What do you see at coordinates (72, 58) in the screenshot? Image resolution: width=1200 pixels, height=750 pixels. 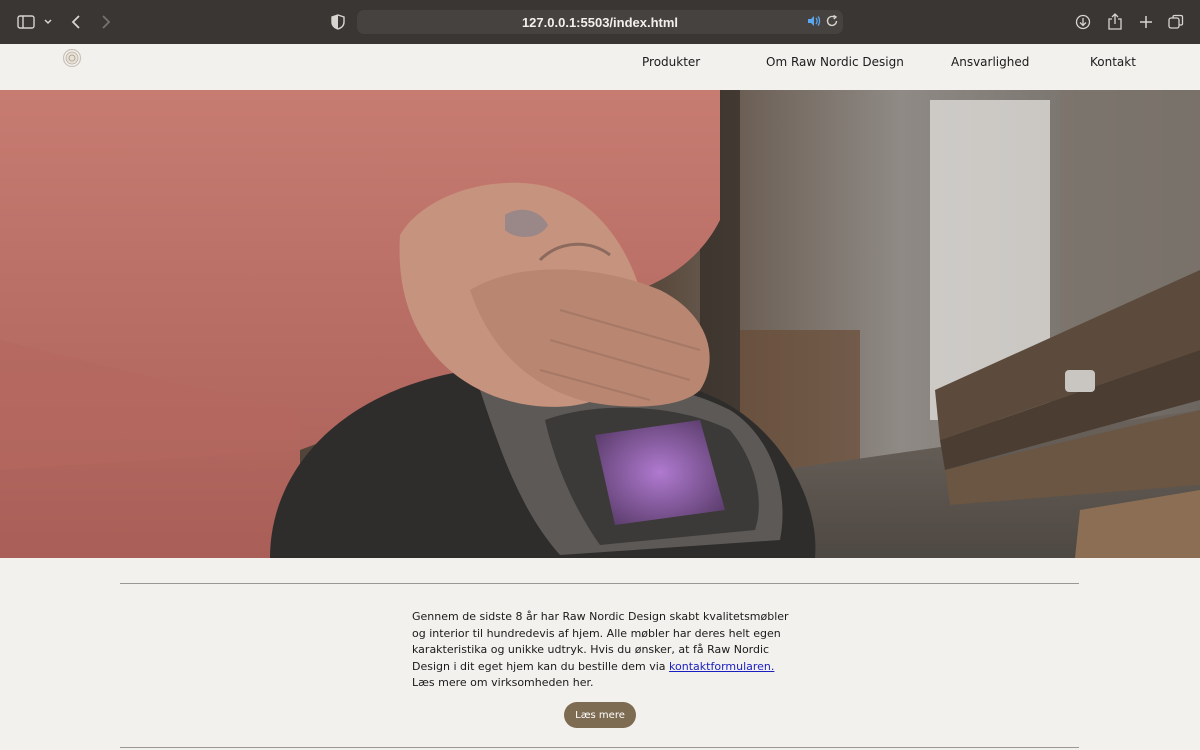 I see `site-logo` at bounding box center [72, 58].